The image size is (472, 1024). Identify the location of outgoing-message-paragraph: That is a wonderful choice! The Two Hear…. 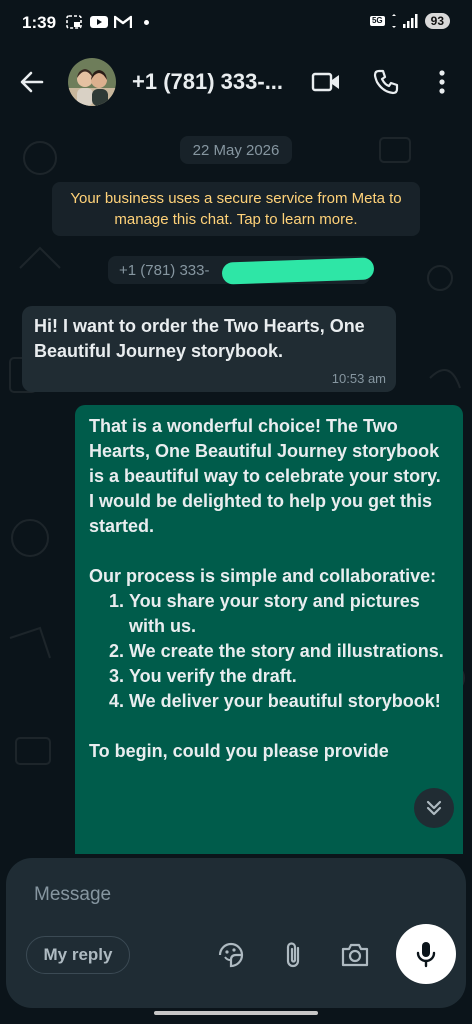
(265, 476).